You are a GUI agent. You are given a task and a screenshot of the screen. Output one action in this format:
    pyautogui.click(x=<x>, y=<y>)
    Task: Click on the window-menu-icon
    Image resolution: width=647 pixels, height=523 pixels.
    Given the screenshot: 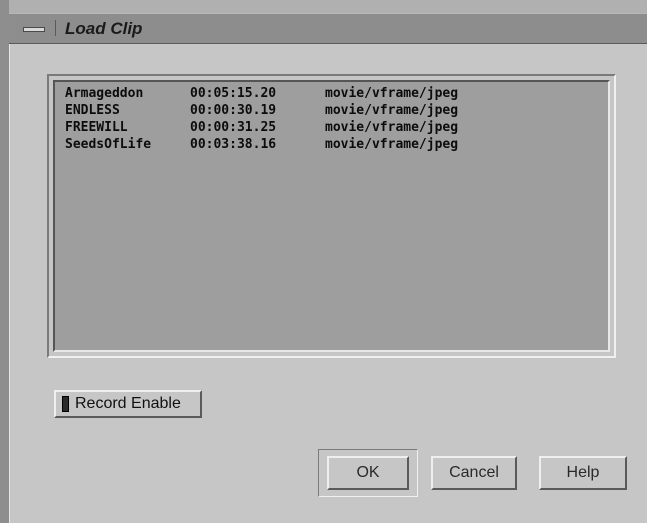 What is the action you would take?
    pyautogui.click(x=34, y=29)
    